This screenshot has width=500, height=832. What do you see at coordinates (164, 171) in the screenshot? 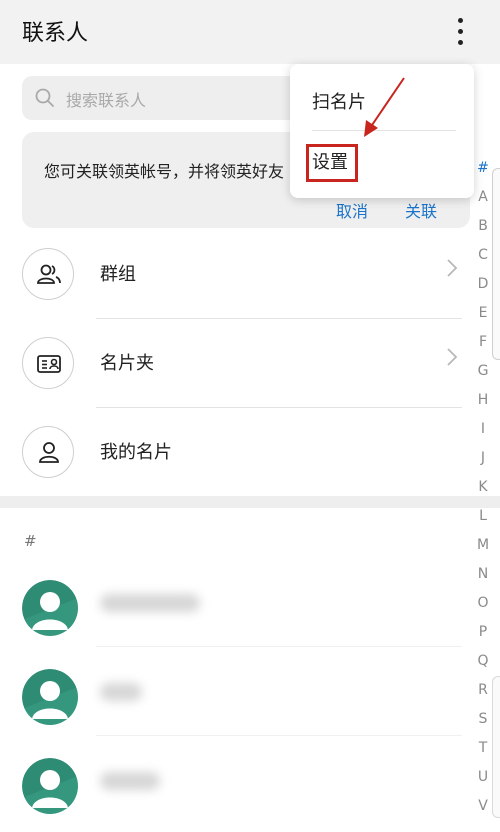
I see `banner-text: 您可关联领英帐号，并将领英好友` at bounding box center [164, 171].